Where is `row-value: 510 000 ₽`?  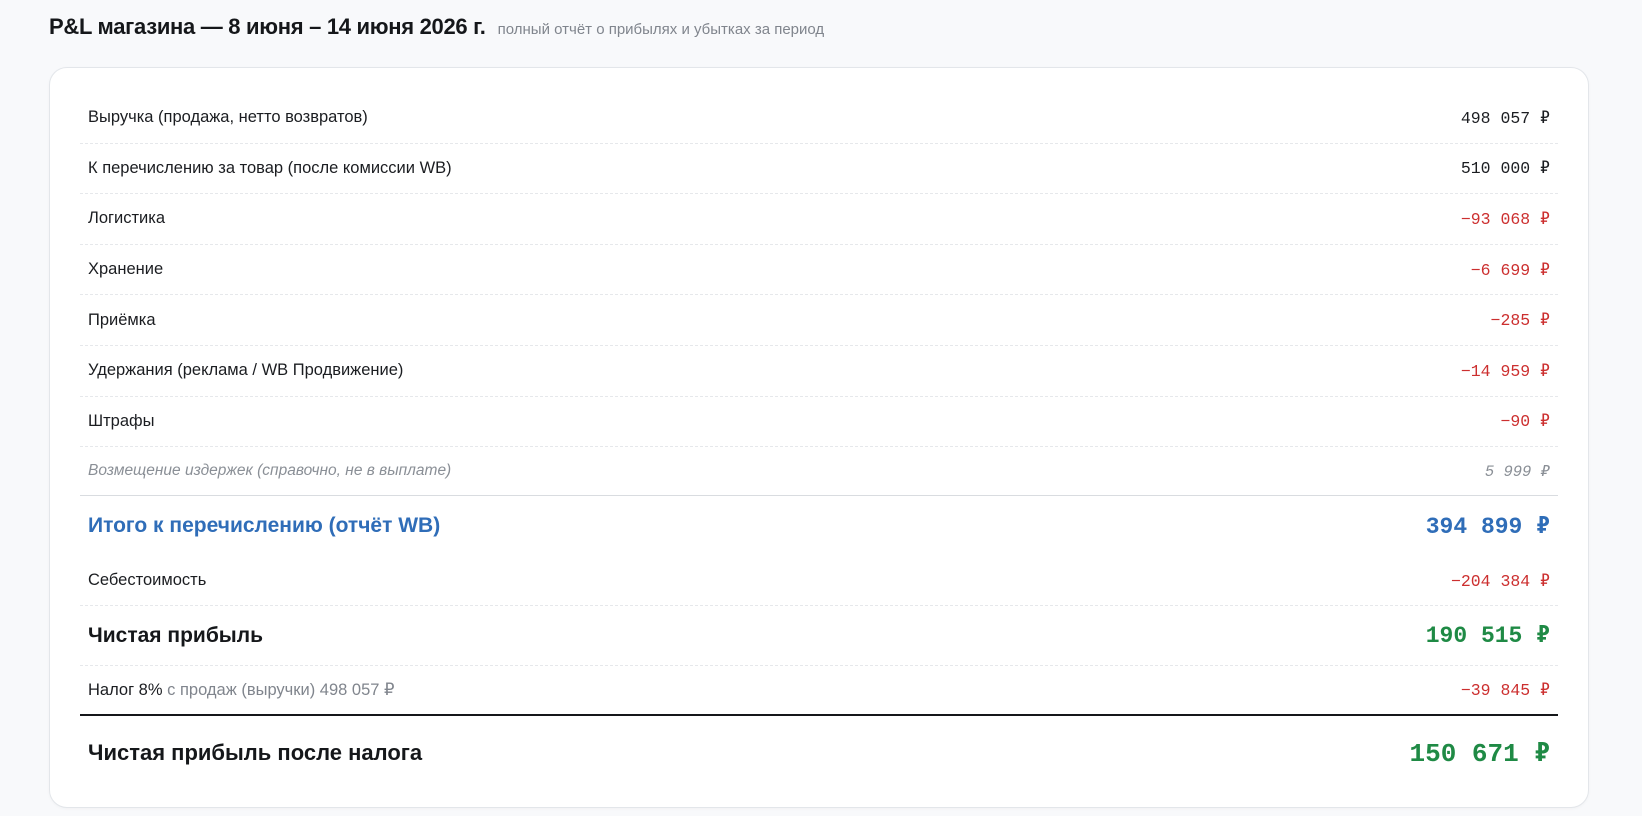 row-value: 510 000 ₽ is located at coordinates (1505, 169).